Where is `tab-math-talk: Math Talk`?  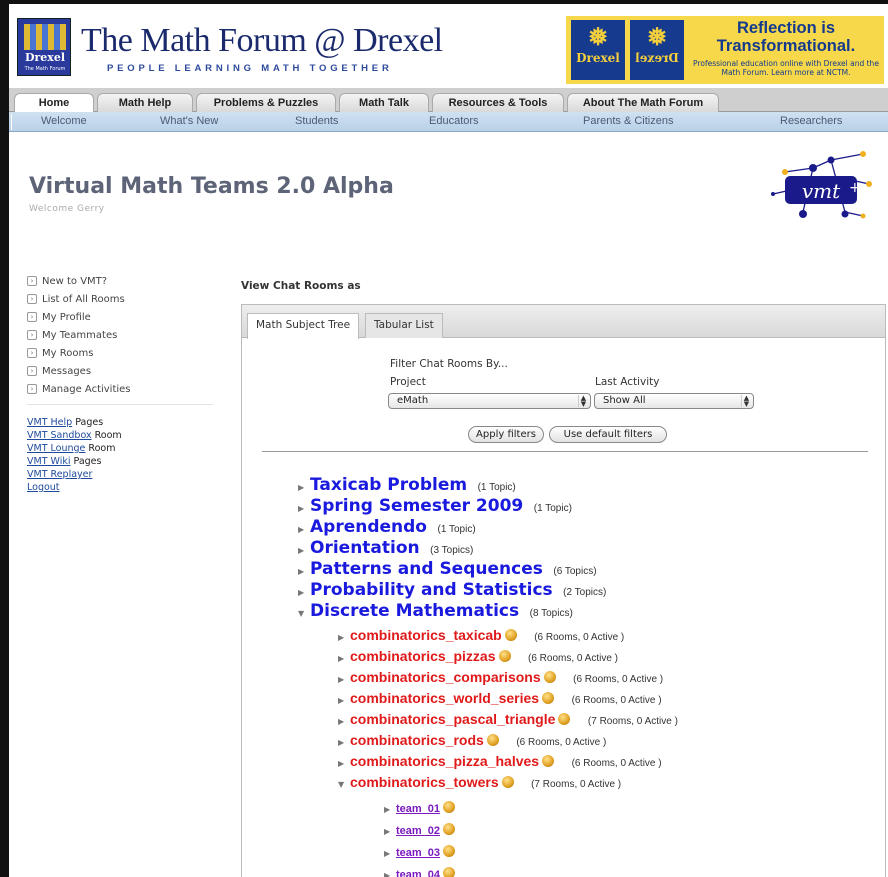
tab-math-talk: Math Talk is located at coordinates (384, 102).